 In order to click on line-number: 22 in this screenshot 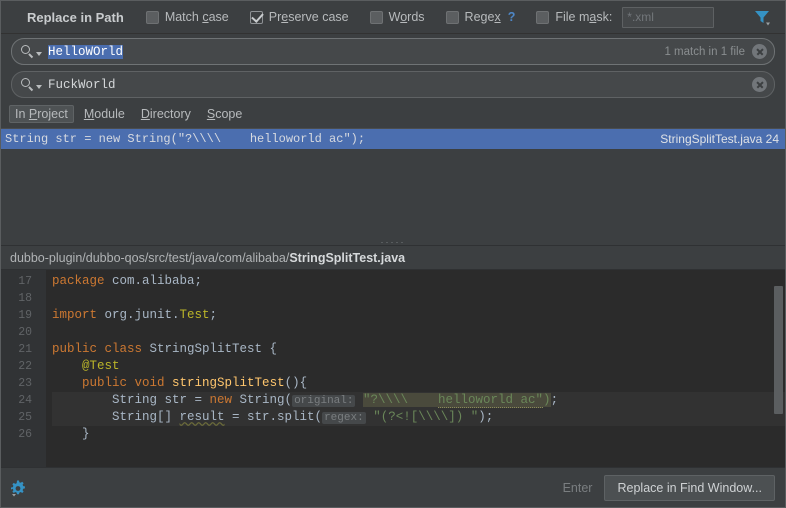, I will do `click(25, 366)`.